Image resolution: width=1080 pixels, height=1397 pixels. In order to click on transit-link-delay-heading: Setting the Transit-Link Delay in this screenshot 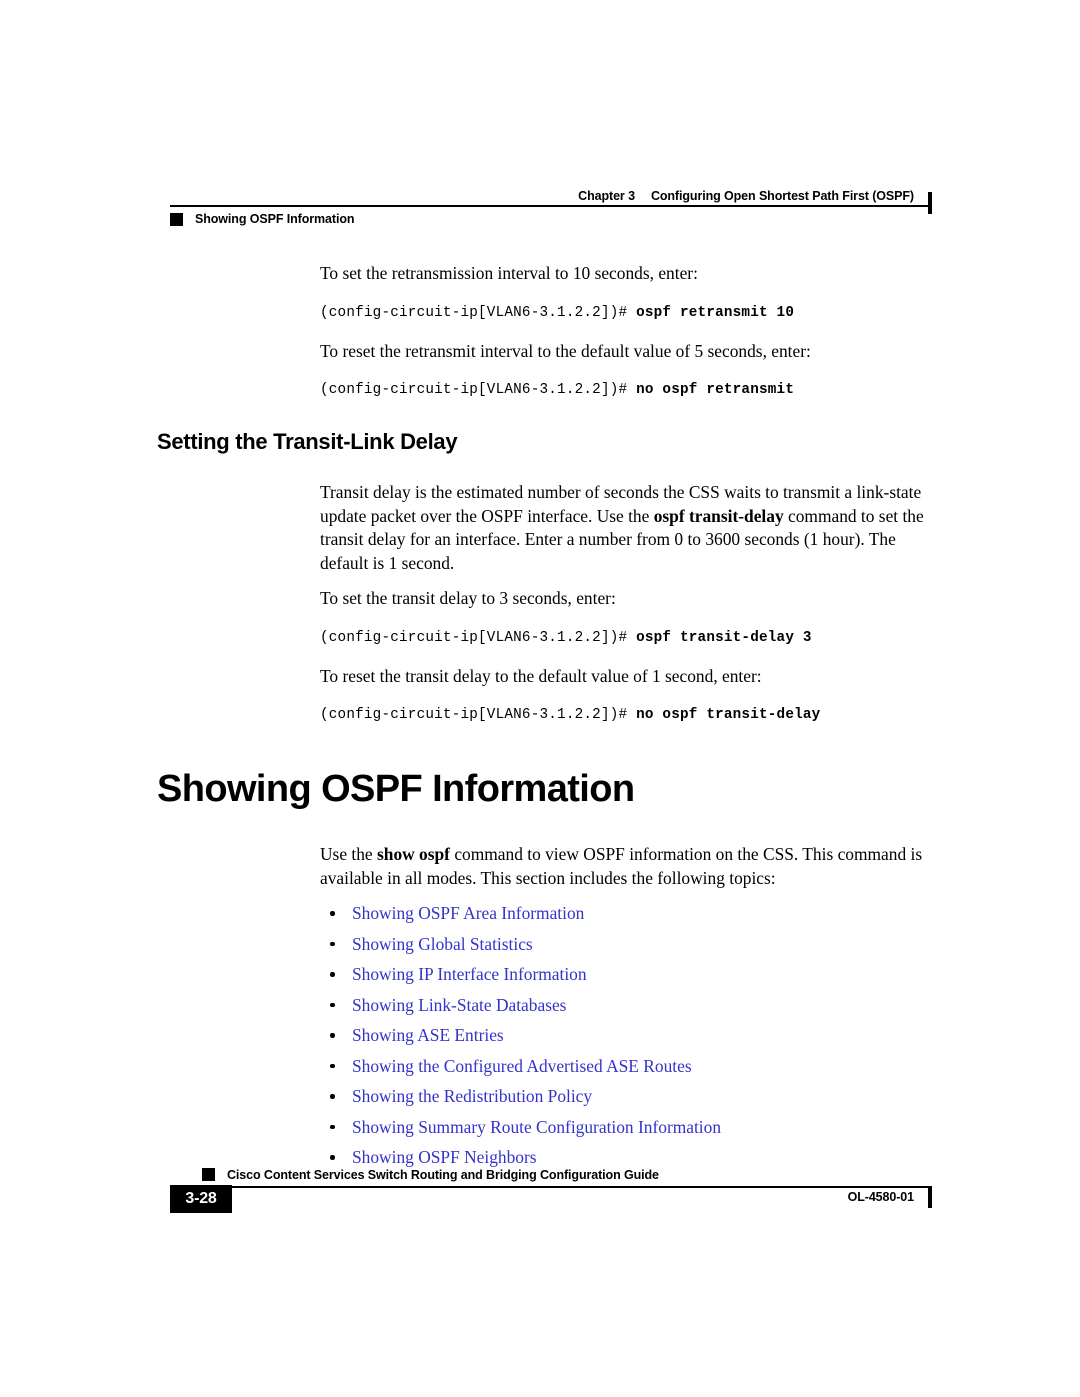, I will do `click(307, 441)`.